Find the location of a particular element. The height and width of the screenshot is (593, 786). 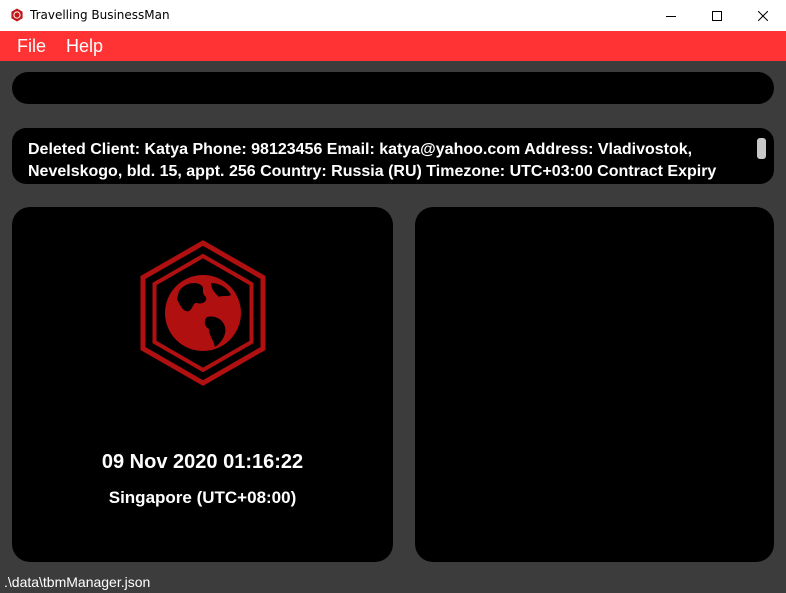

minimize-icon is located at coordinates (671, 16).